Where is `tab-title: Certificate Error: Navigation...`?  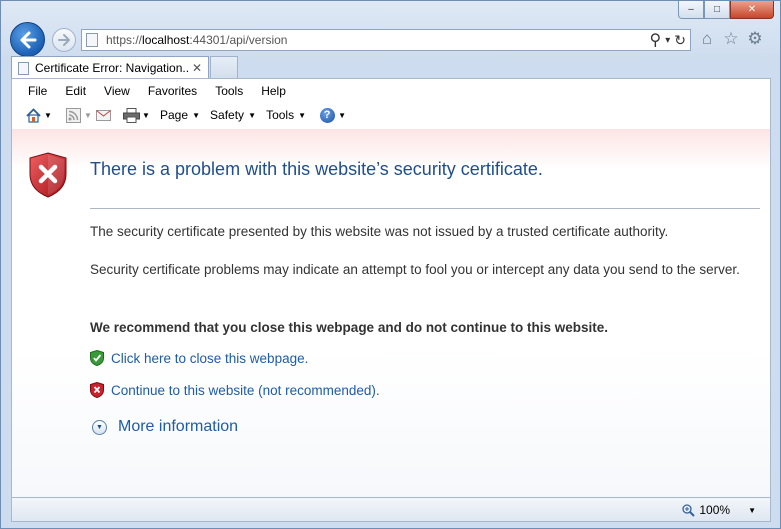 tab-title: Certificate Error: Navigation... is located at coordinates (112, 68).